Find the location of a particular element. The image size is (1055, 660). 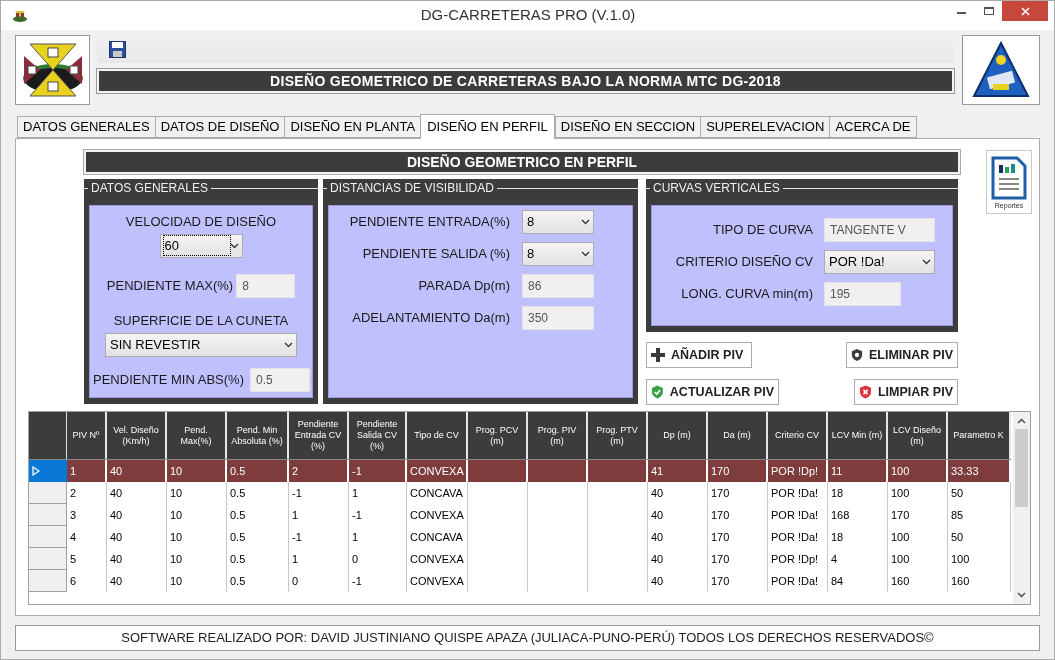

field-label: SUPERFICIE DE LA CUNETA is located at coordinates (201, 320).